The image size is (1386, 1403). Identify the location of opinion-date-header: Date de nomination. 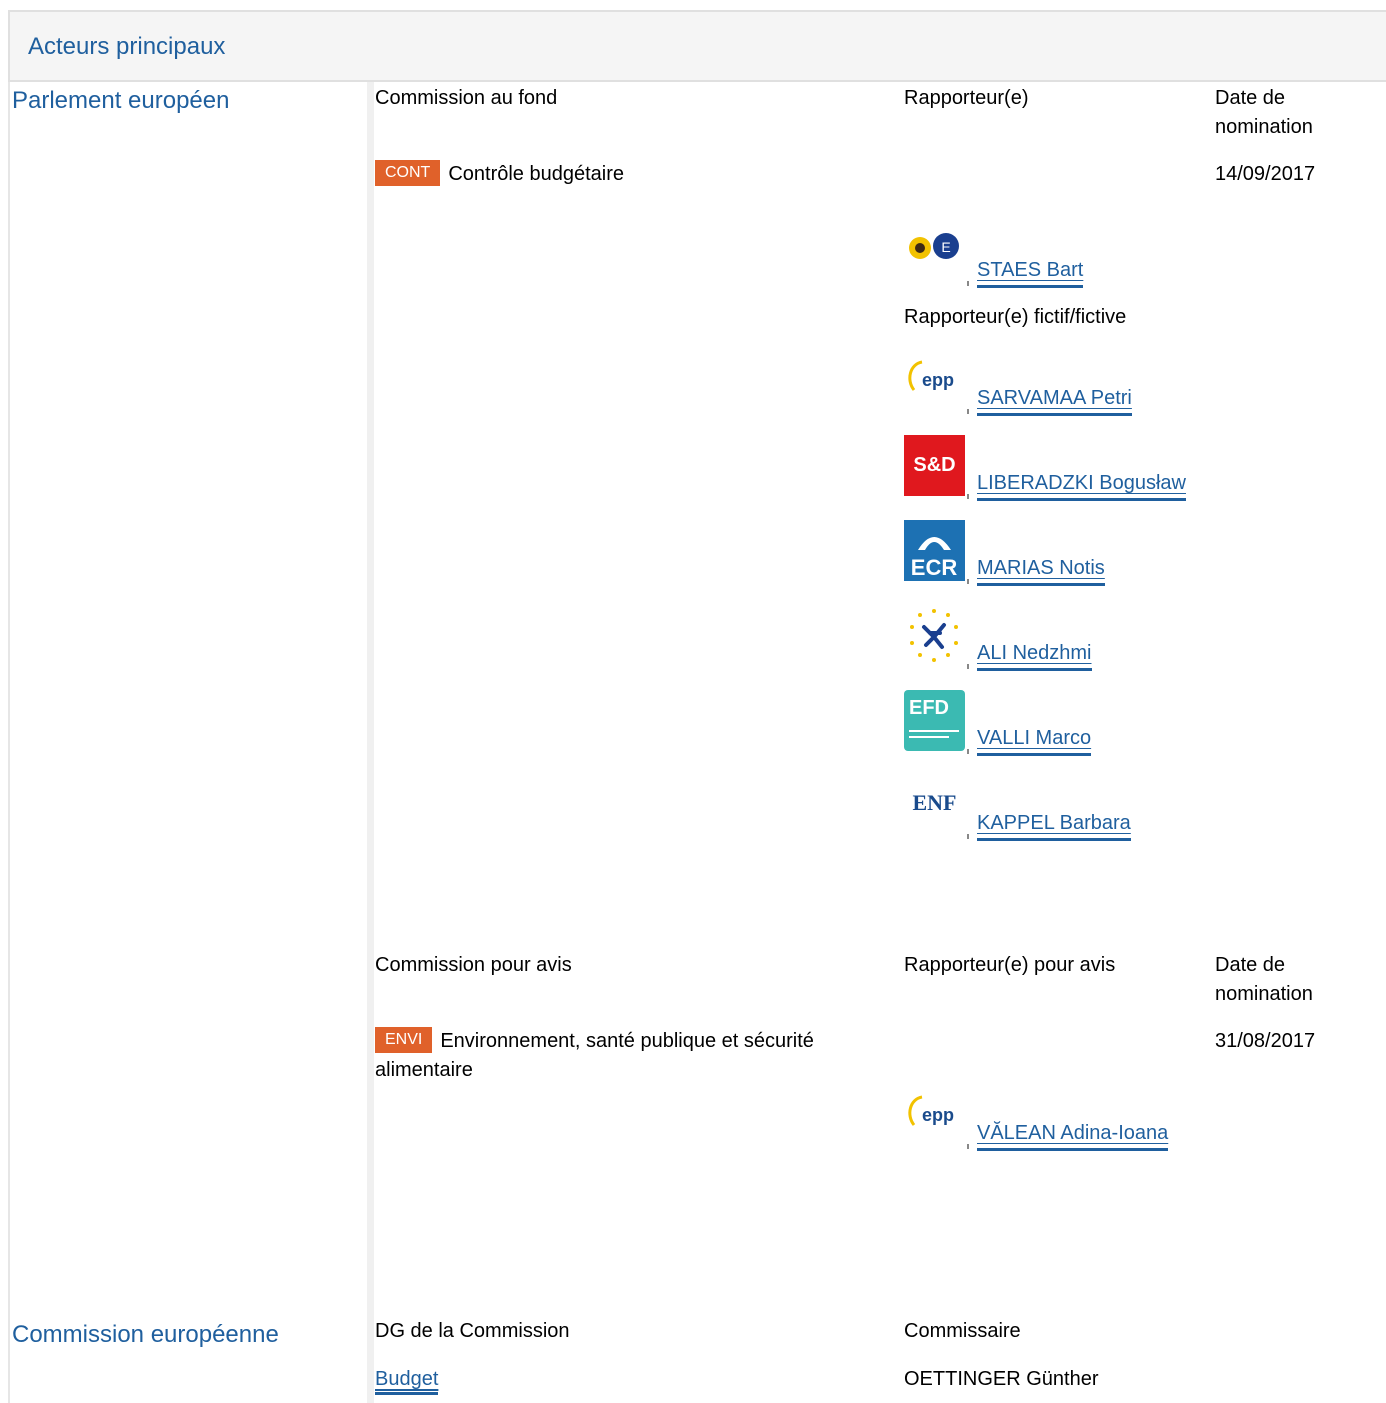
(1264, 979).